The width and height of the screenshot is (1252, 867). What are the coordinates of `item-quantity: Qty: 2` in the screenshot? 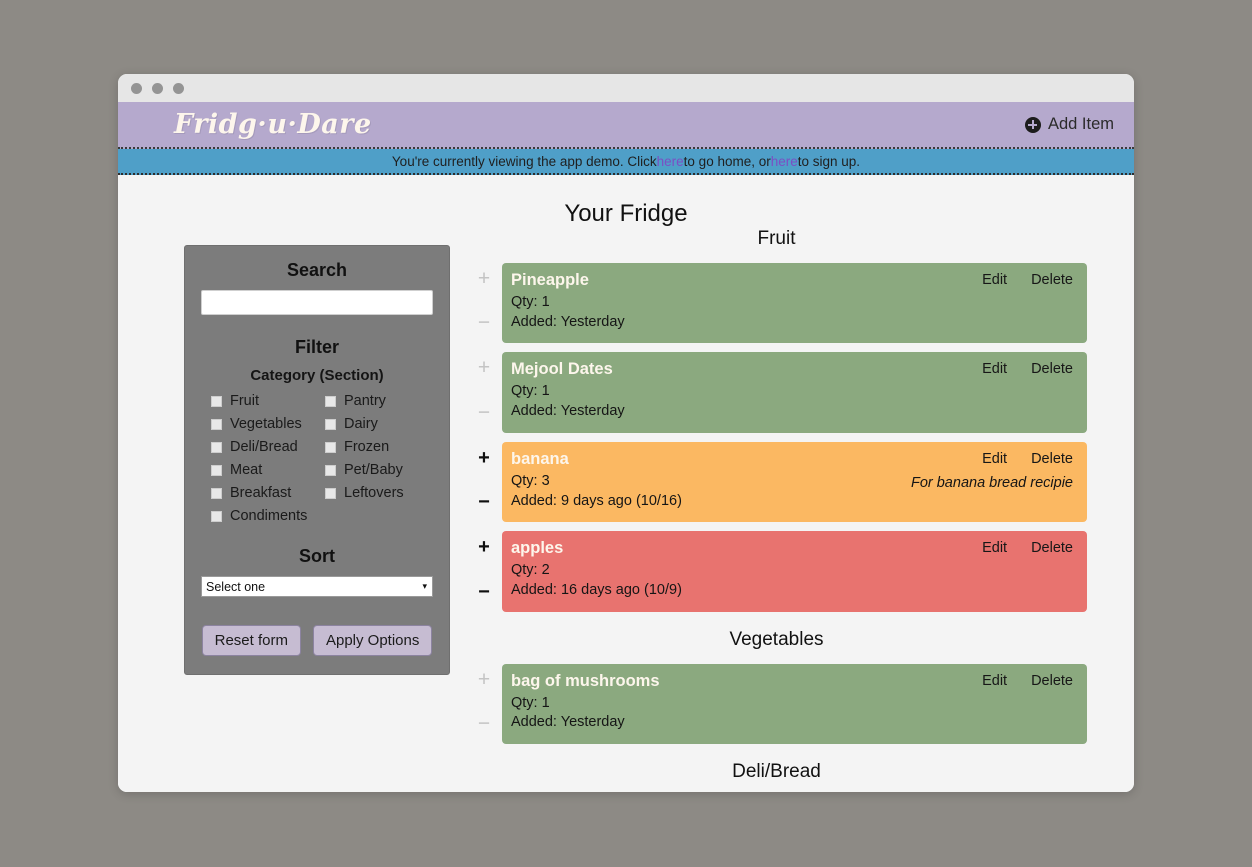 It's located at (530, 570).